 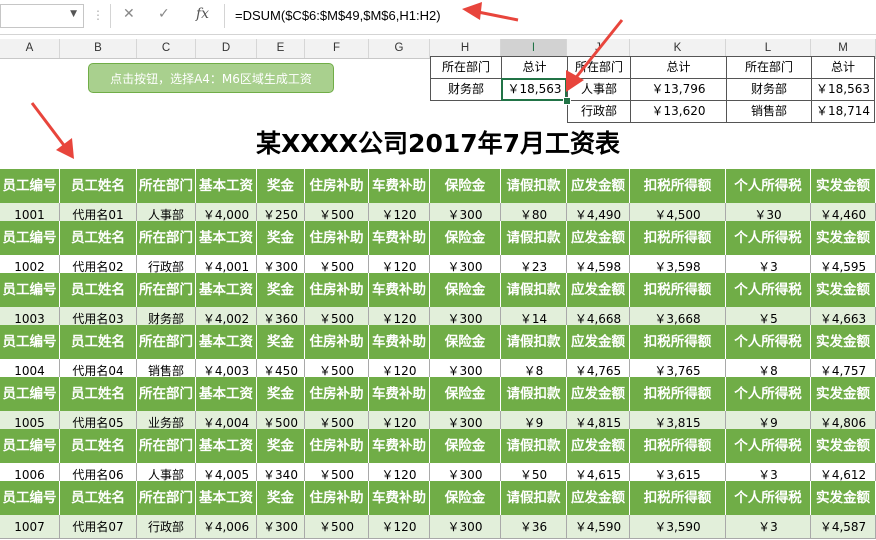 I want to click on table-cell: 代用名07, so click(x=98, y=527).